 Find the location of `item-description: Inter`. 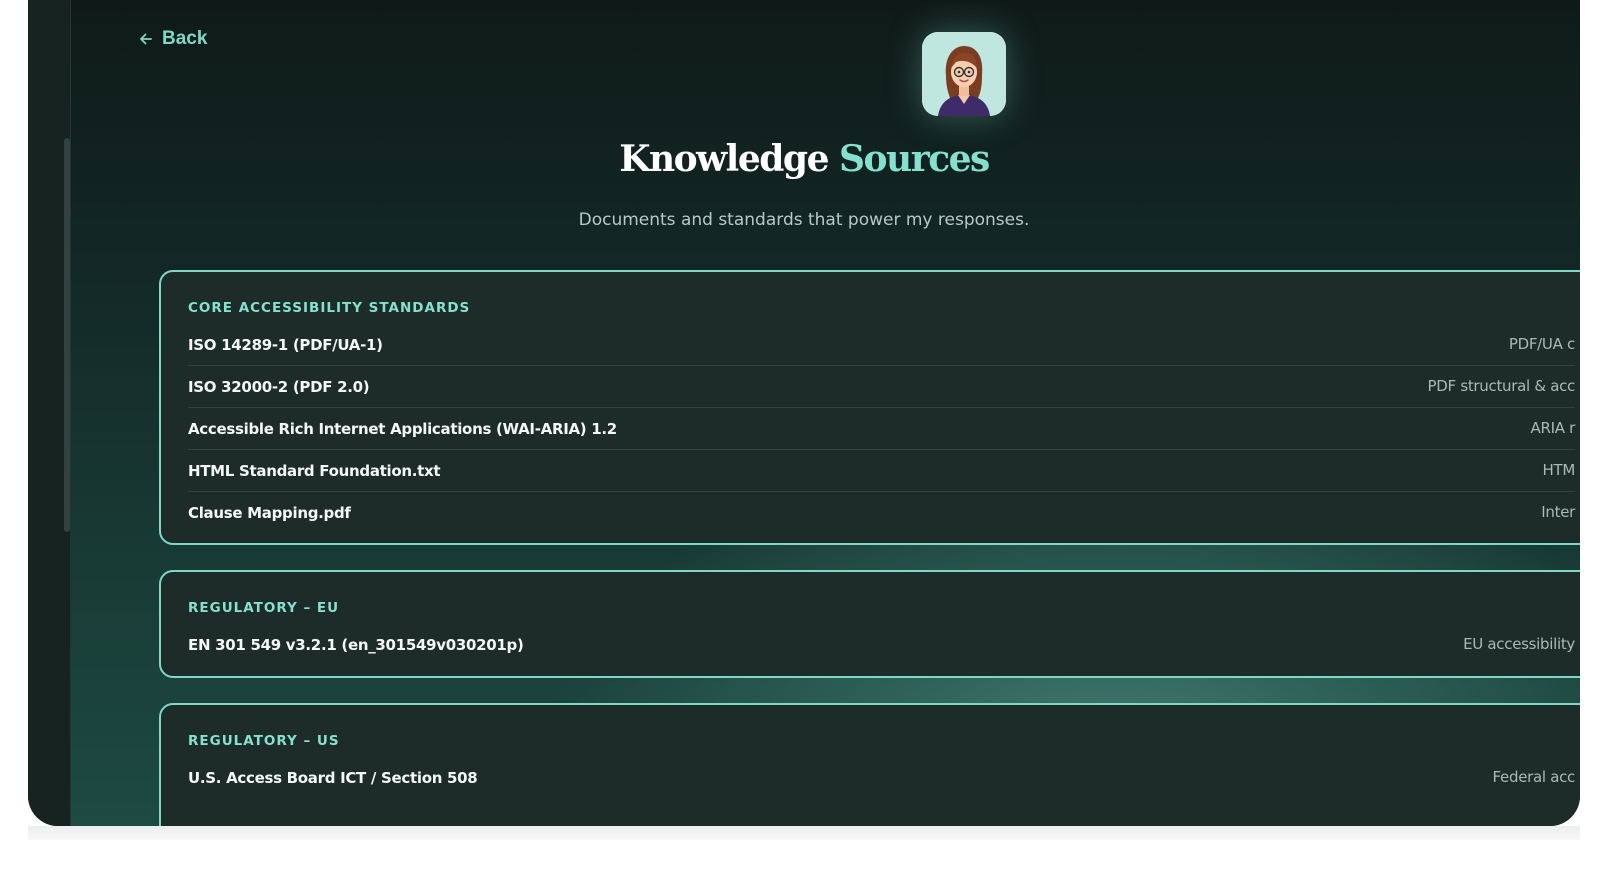

item-description: Inter is located at coordinates (1558, 512).